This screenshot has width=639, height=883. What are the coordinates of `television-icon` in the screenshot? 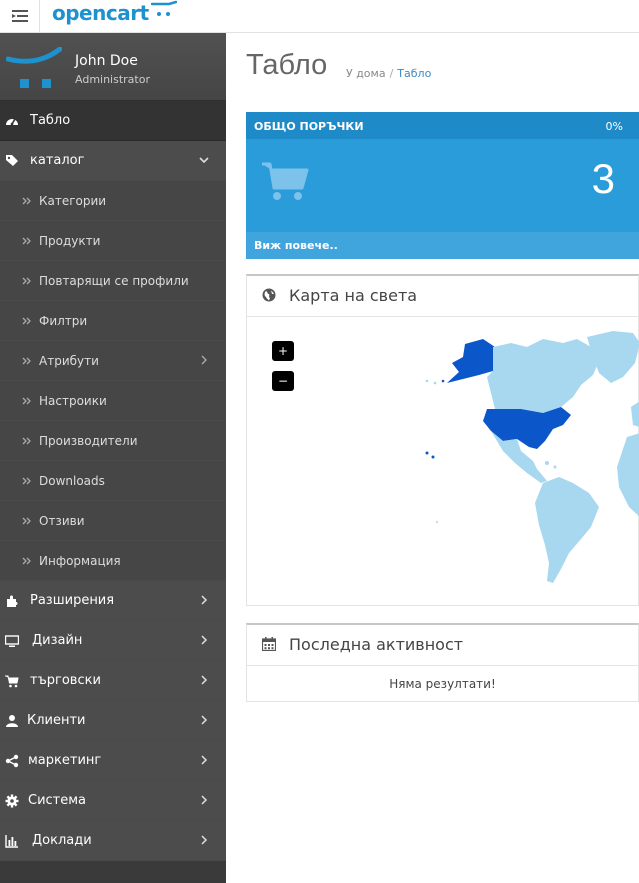 It's located at (12, 641).